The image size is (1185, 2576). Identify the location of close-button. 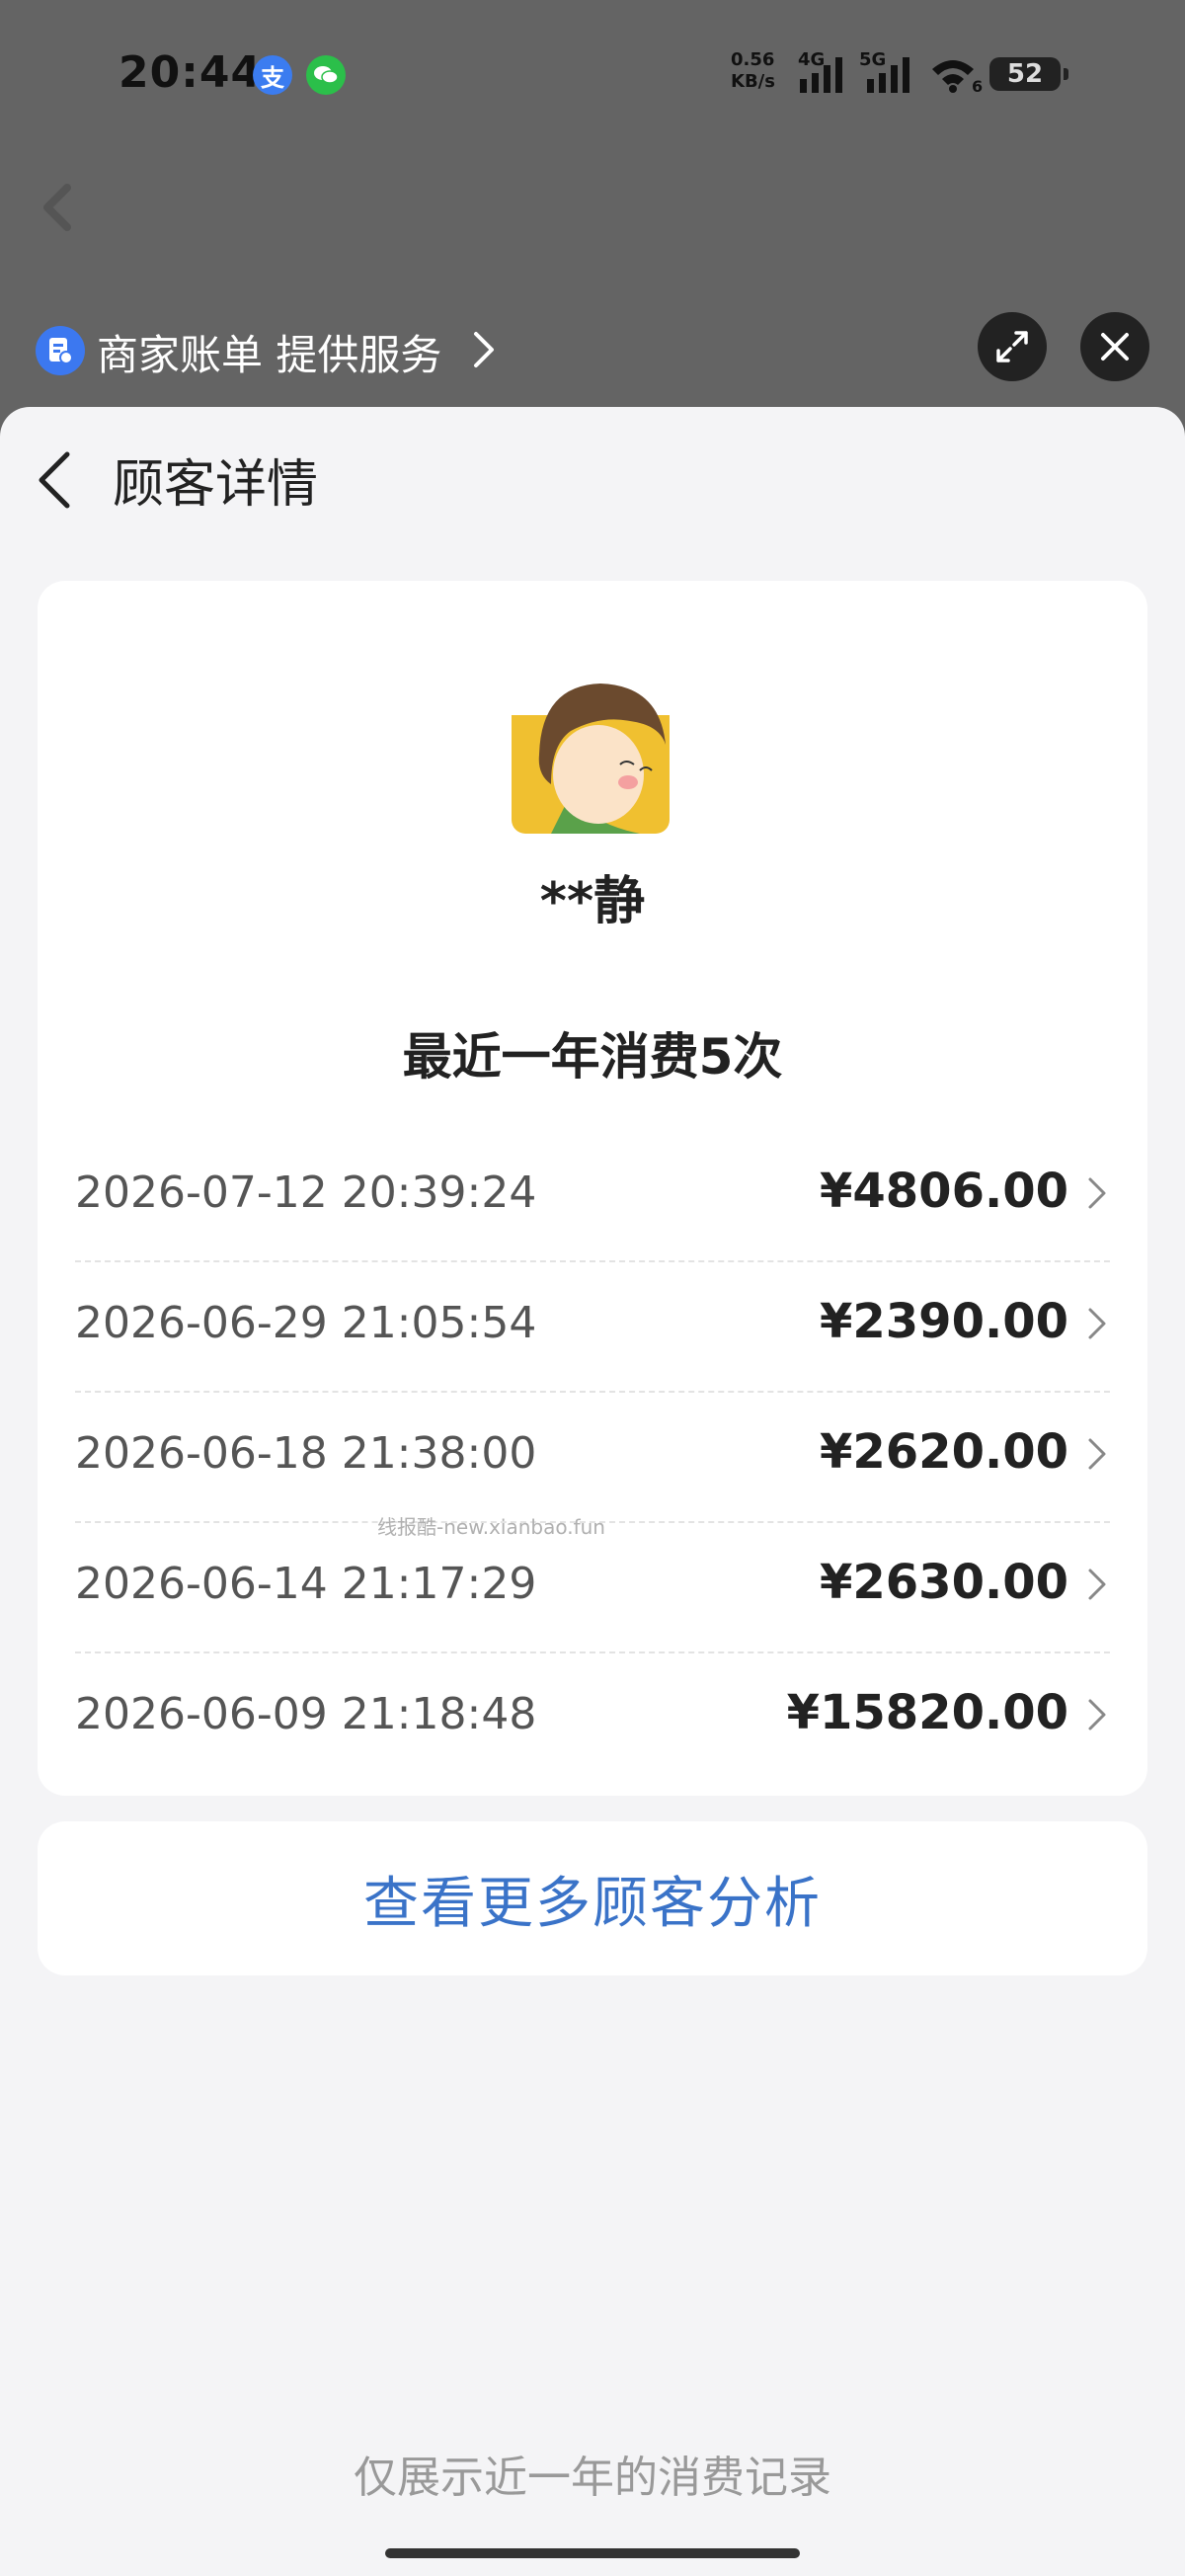
(1114, 346).